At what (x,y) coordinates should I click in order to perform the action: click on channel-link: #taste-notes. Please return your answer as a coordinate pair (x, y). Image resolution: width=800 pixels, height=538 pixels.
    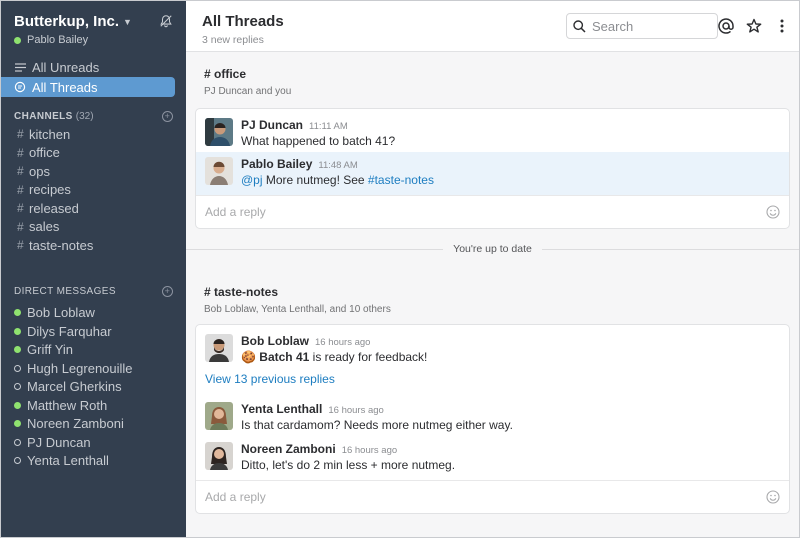
    Looking at the image, I should click on (401, 180).